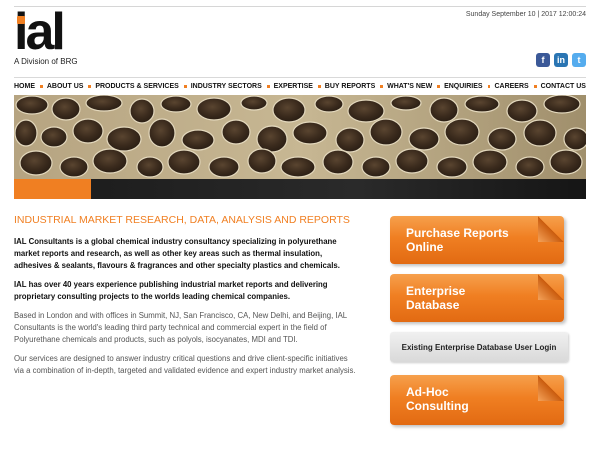  What do you see at coordinates (427, 392) in the screenshot?
I see `adhoc-line-1: Ad-Hoc` at bounding box center [427, 392].